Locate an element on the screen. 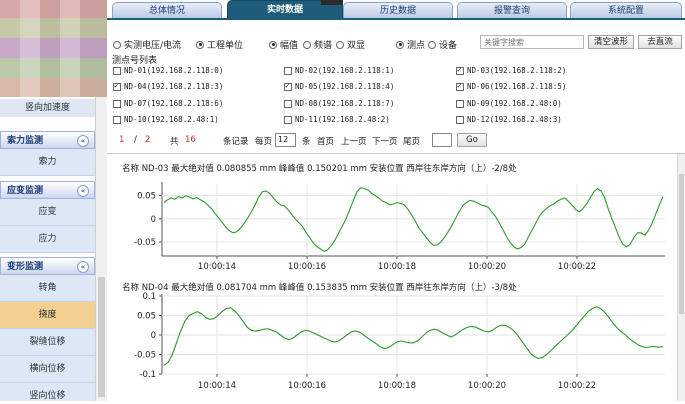 The width and height of the screenshot is (685, 404). radio-label: 工程单位 is located at coordinates (225, 46).